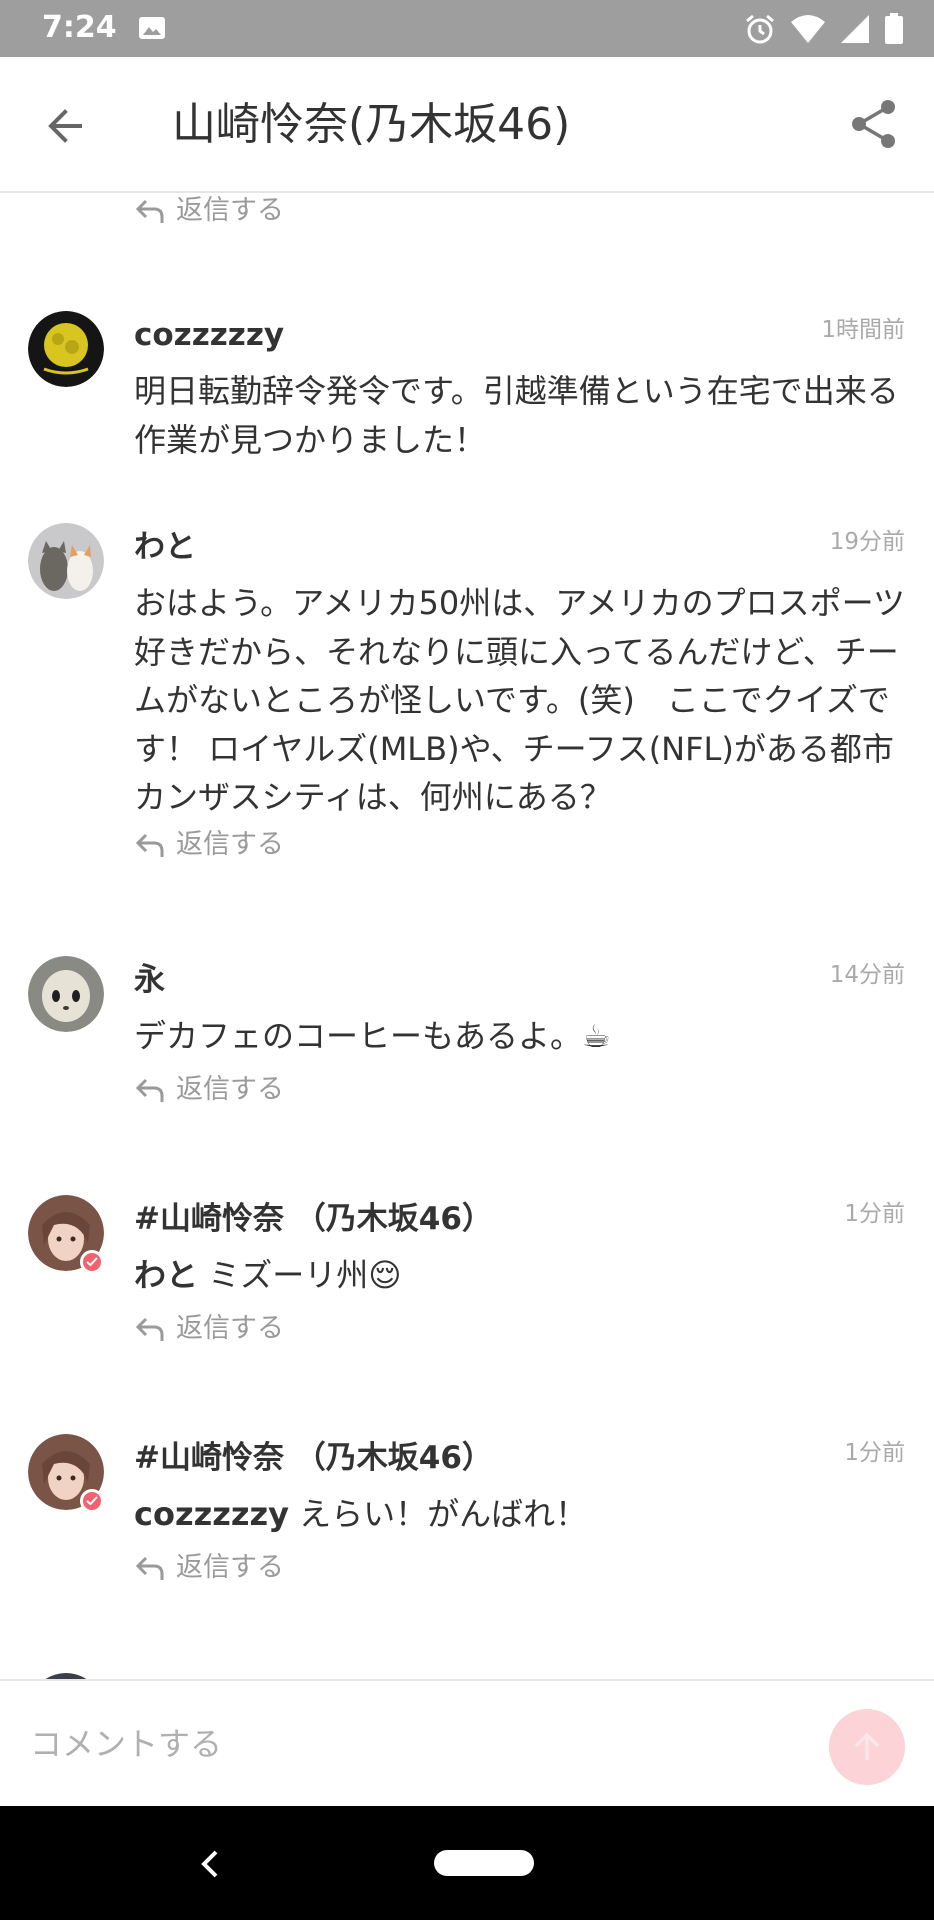 Image resolution: width=934 pixels, height=1920 pixels. I want to click on app-header: 山崎怜奈(乃木坂46), so click(467, 125).